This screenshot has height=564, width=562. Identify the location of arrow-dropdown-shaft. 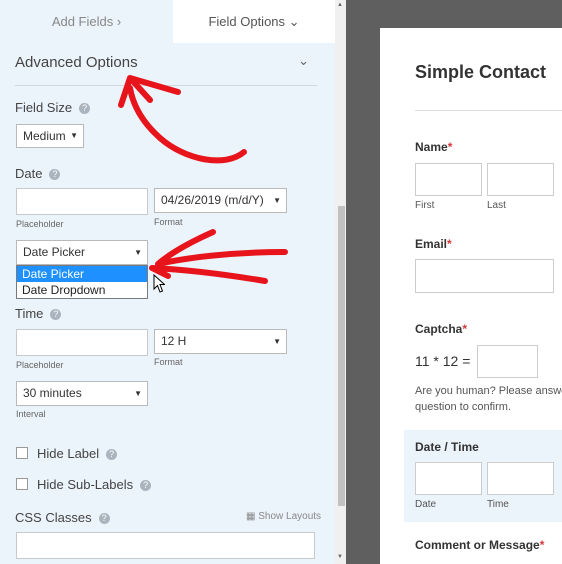
(221, 248).